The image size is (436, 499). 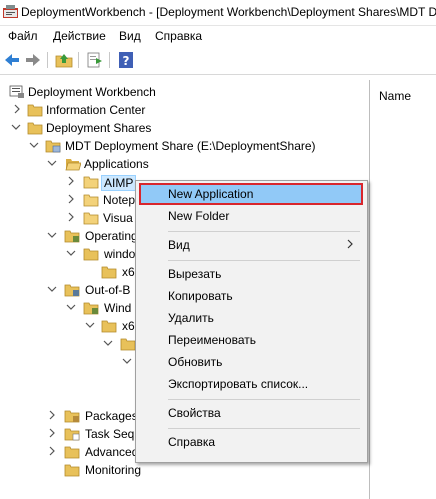 I want to click on tree-node-windows-drivers: Wind, so click(x=70, y=308).